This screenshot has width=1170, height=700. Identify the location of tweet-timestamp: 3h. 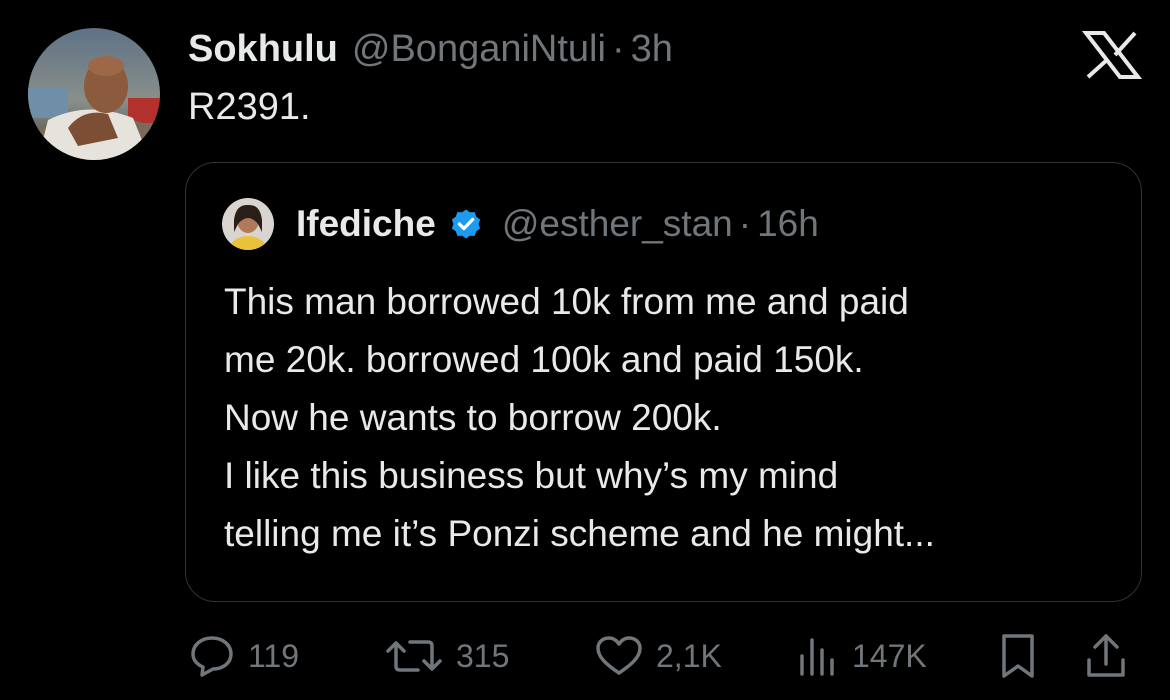
(652, 49).